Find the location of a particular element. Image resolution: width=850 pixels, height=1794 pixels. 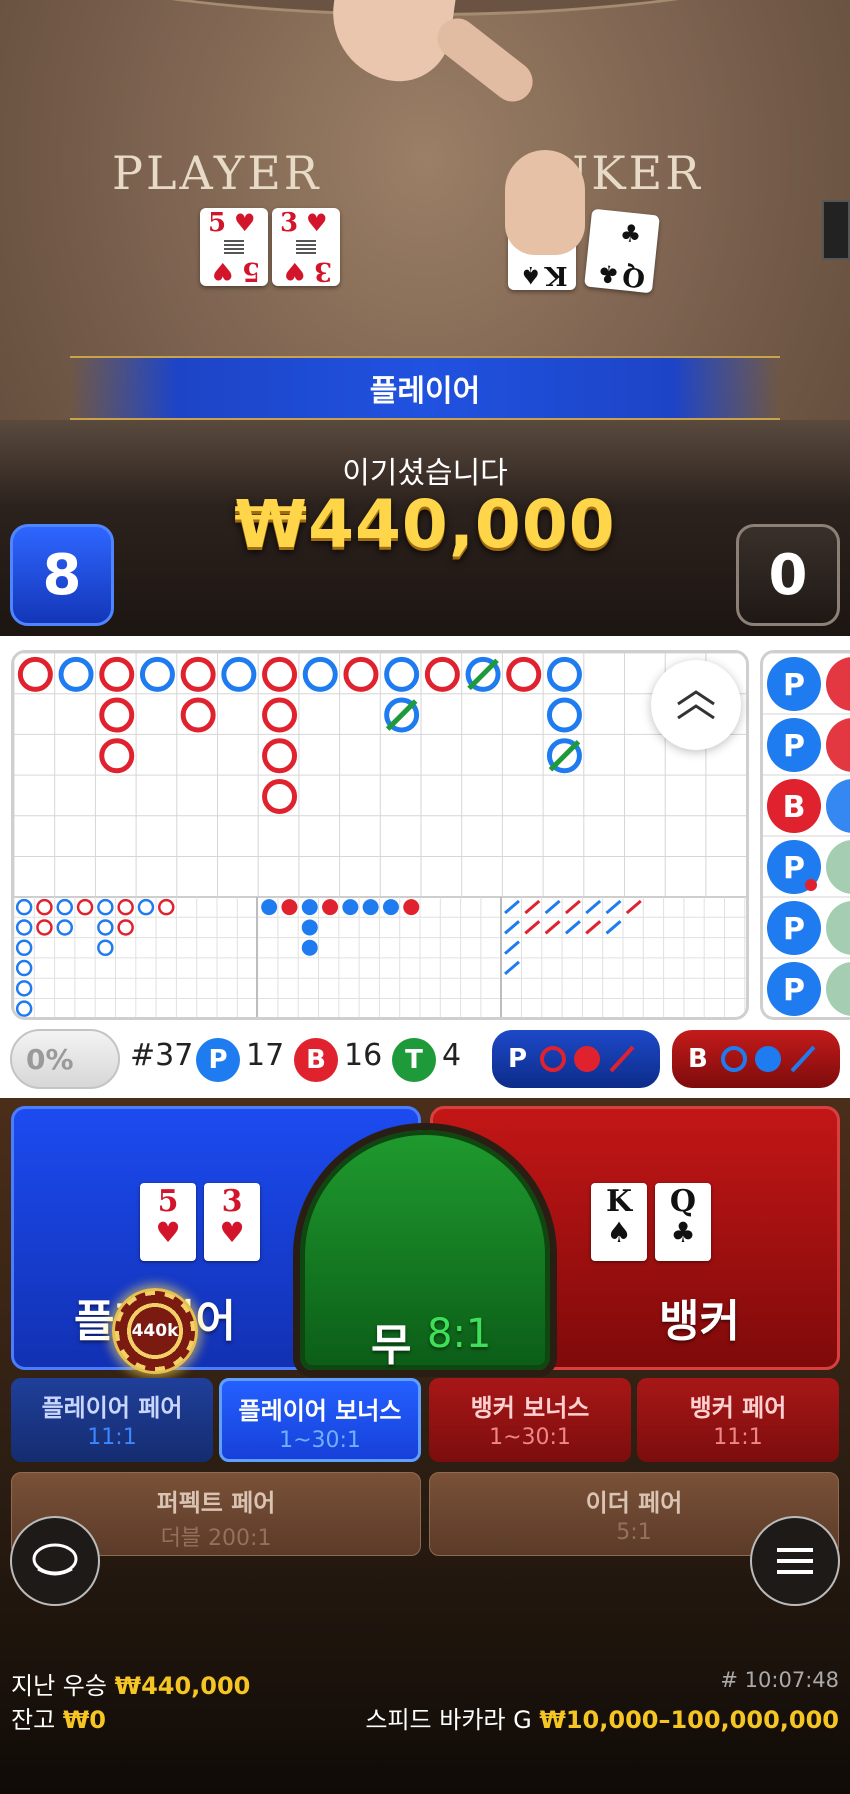

bead-road-grid: PPBPPP is located at coordinates (806, 834).